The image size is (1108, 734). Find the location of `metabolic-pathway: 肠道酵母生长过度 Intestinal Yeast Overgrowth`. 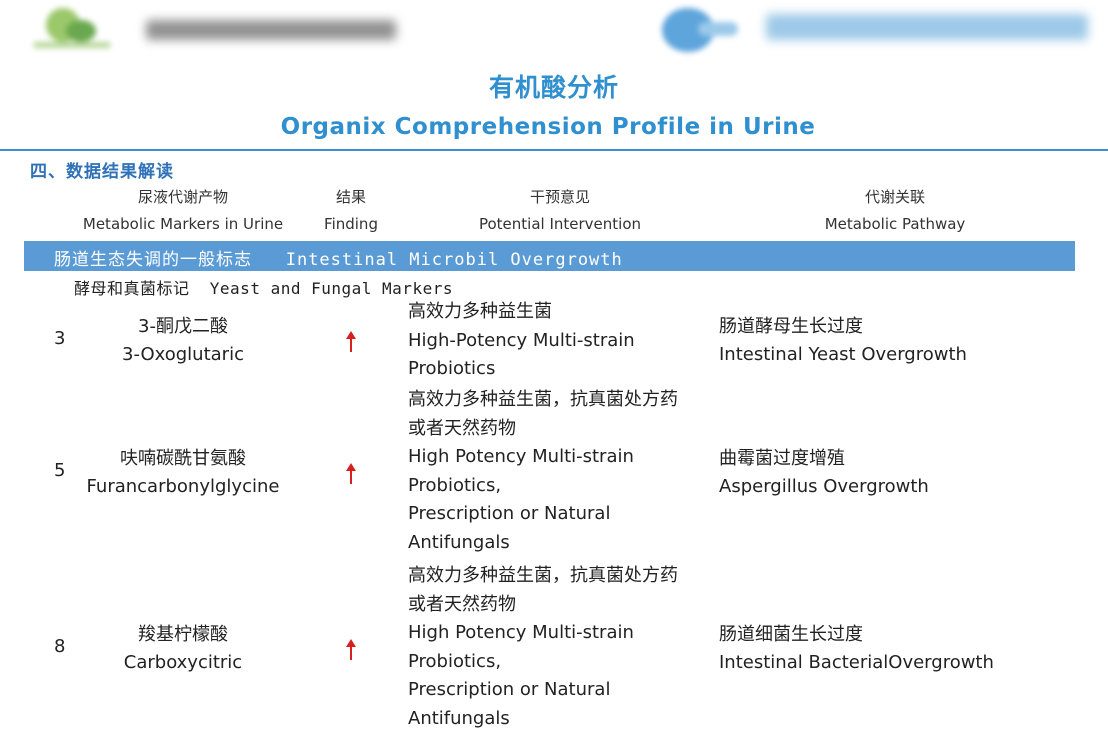

metabolic-pathway: 肠道酵母生长过度 Intestinal Yeast Overgrowth is located at coordinates (899, 341).